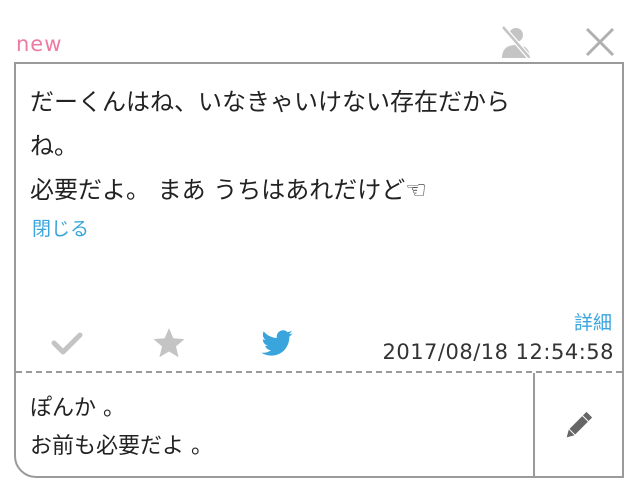  Describe the element at coordinates (277, 343) in the screenshot. I see `twitter-icon` at that location.